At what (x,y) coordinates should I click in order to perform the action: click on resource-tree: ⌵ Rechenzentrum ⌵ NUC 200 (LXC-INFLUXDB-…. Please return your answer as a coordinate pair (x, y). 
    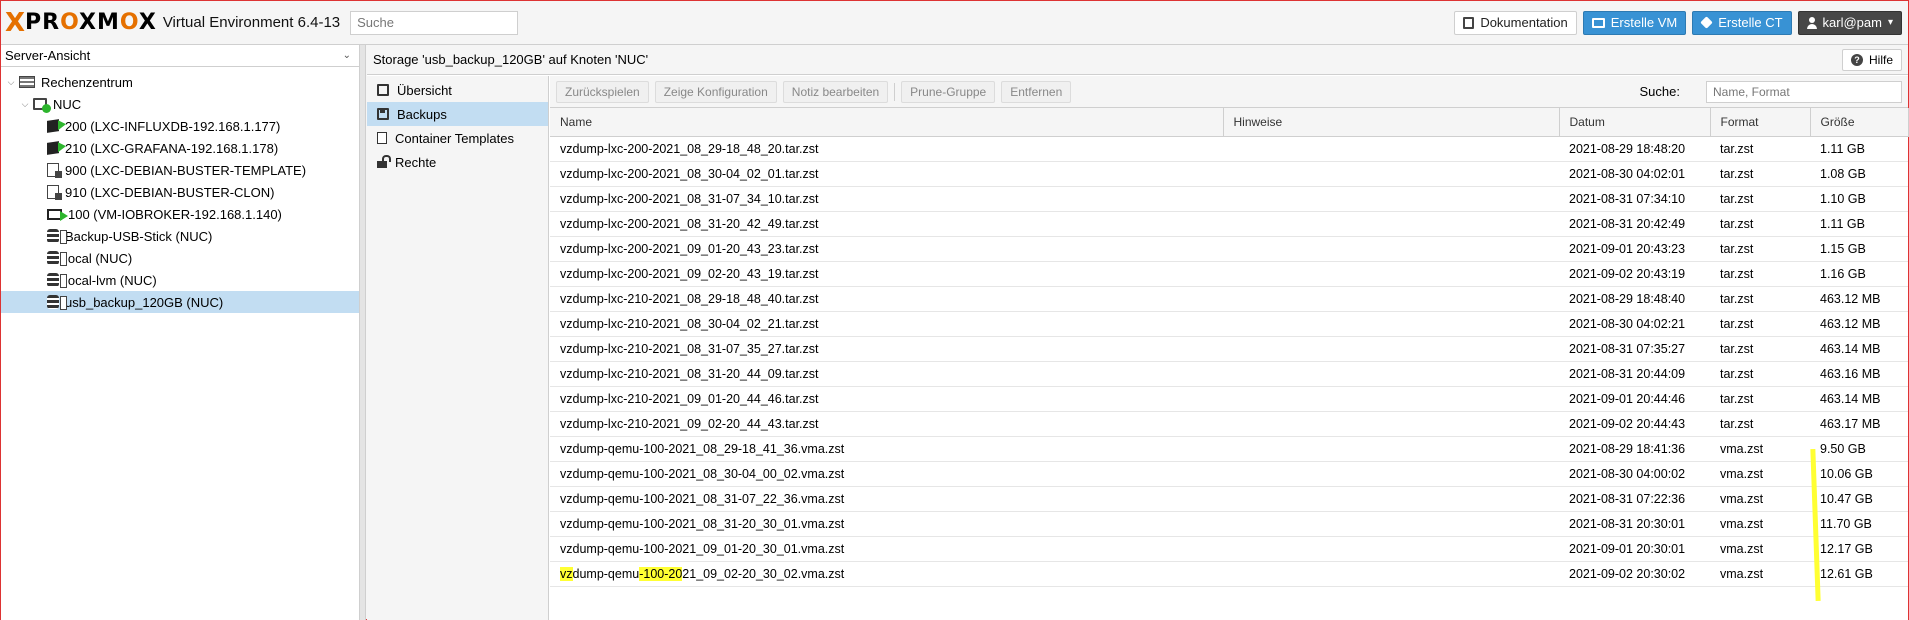
    Looking at the image, I should click on (180, 190).